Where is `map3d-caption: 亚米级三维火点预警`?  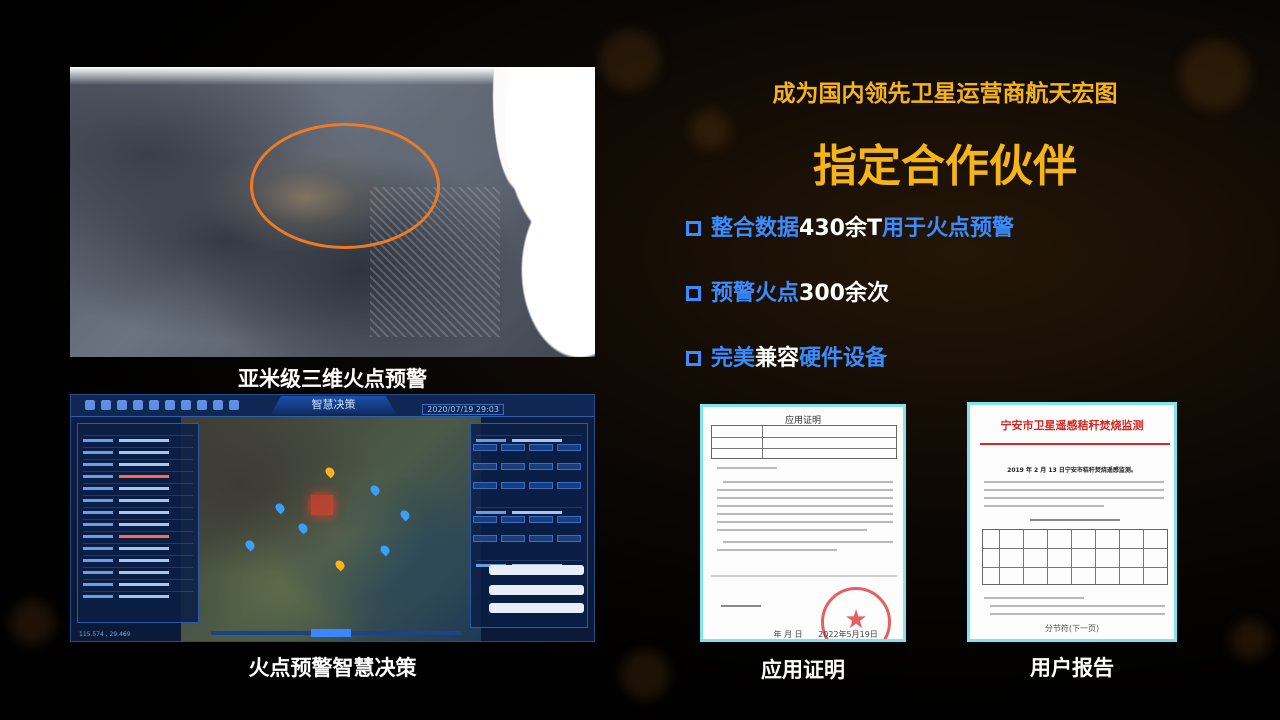
map3d-caption: 亚米级三维火点预警 is located at coordinates (332, 379).